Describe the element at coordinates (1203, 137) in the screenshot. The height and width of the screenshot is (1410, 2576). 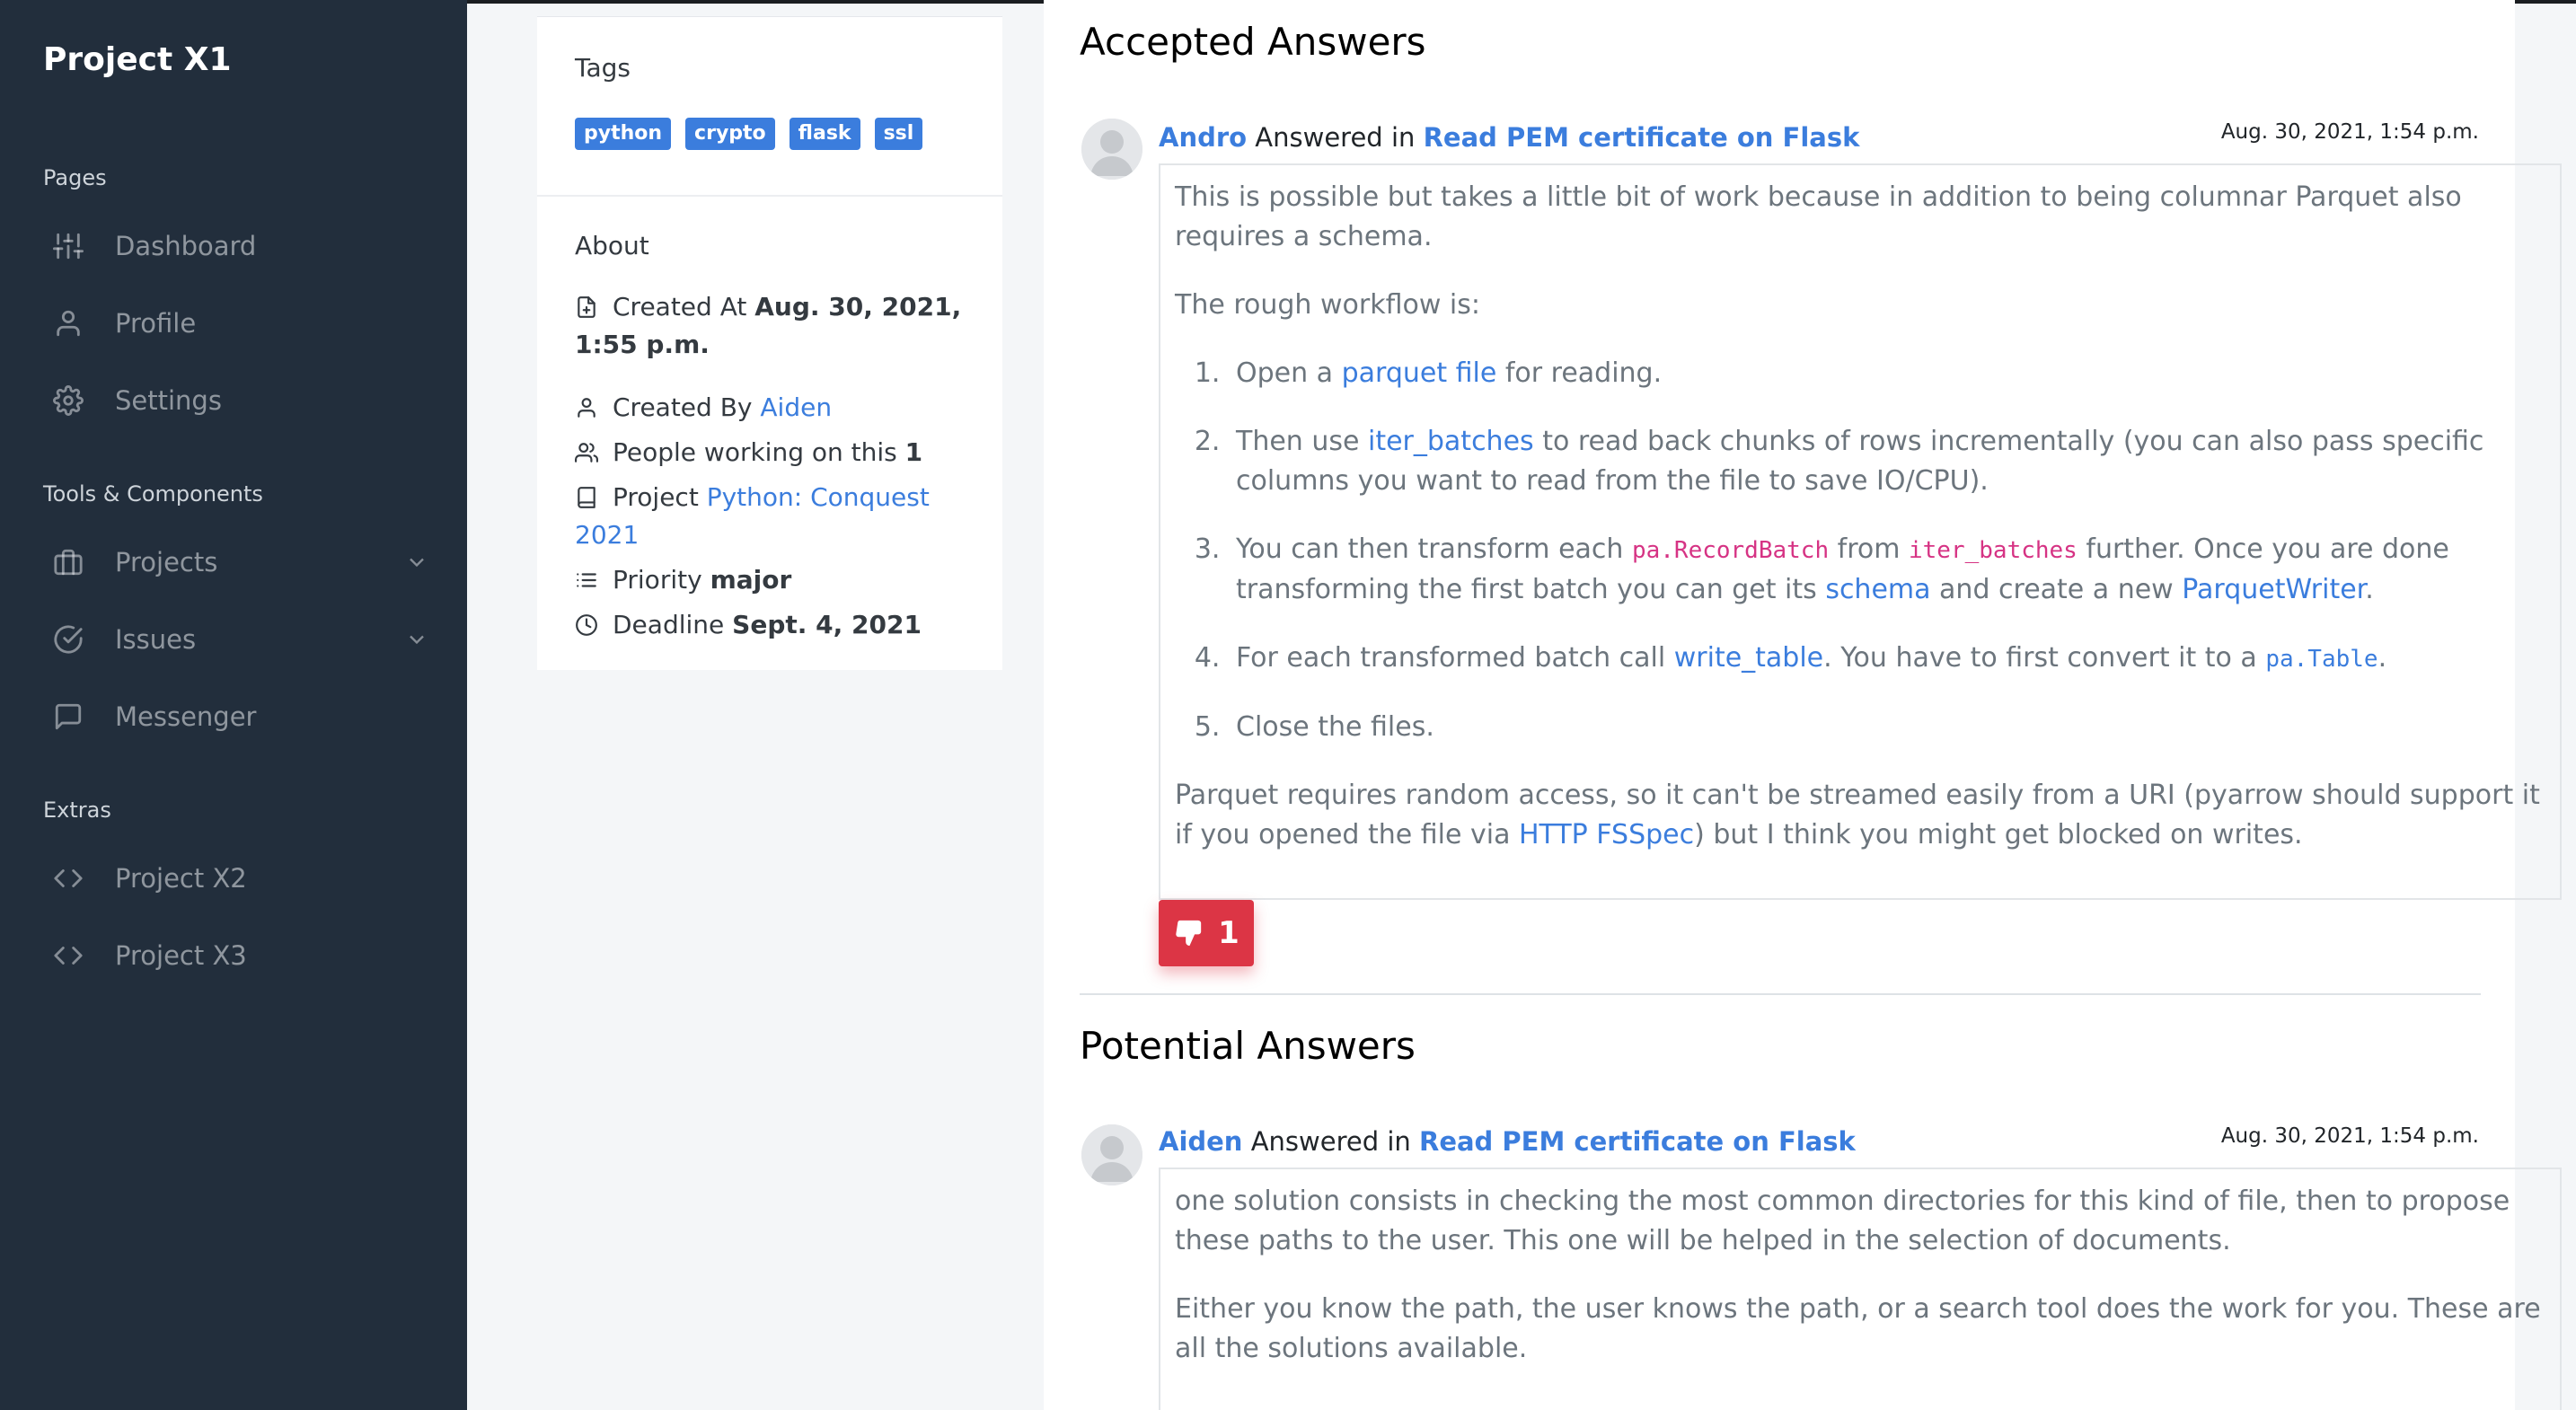
I see `answer-author-link: Andro` at that location.